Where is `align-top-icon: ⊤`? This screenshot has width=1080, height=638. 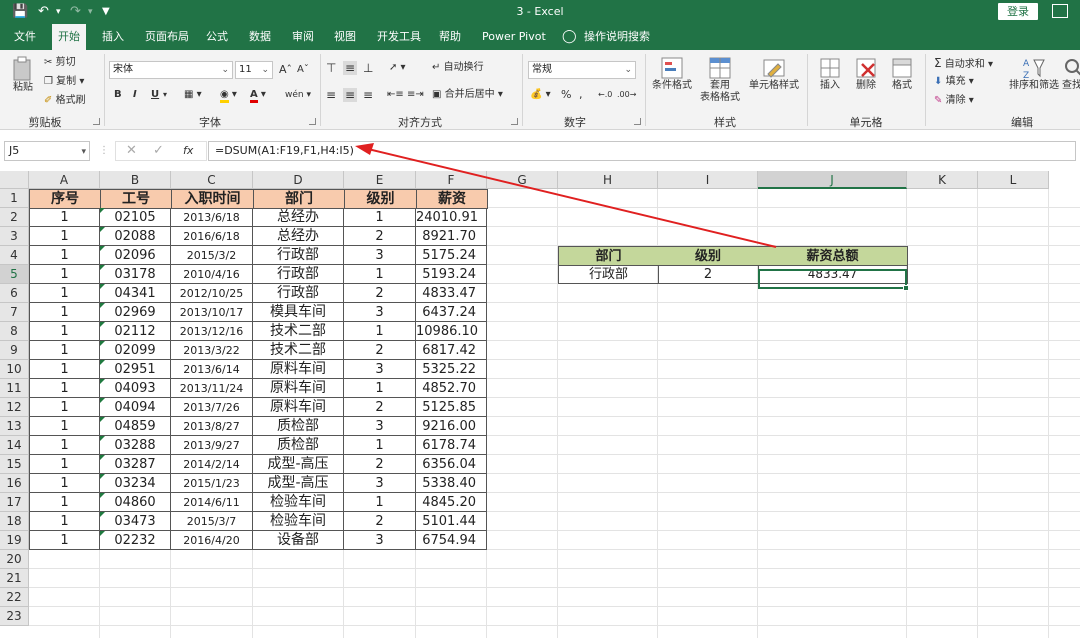
align-top-icon: ⊤ is located at coordinates (331, 68).